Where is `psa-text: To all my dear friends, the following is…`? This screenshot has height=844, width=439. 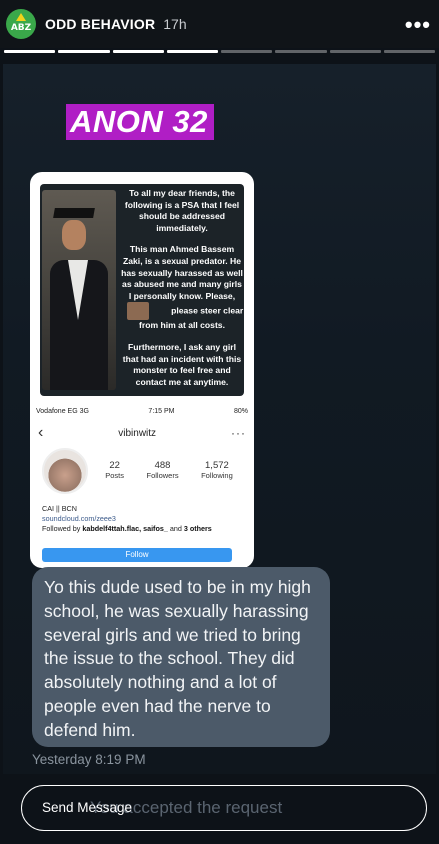
psa-text: To all my dear friends, the following is… is located at coordinates (182, 292).